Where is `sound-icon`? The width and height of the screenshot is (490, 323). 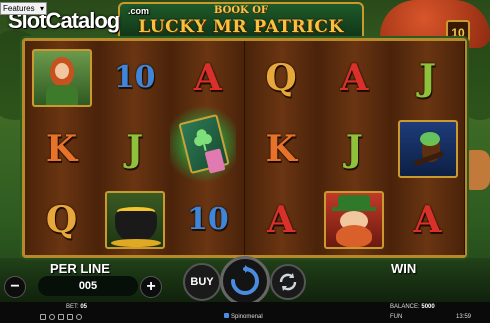
sound-icon is located at coordinates (61, 317).